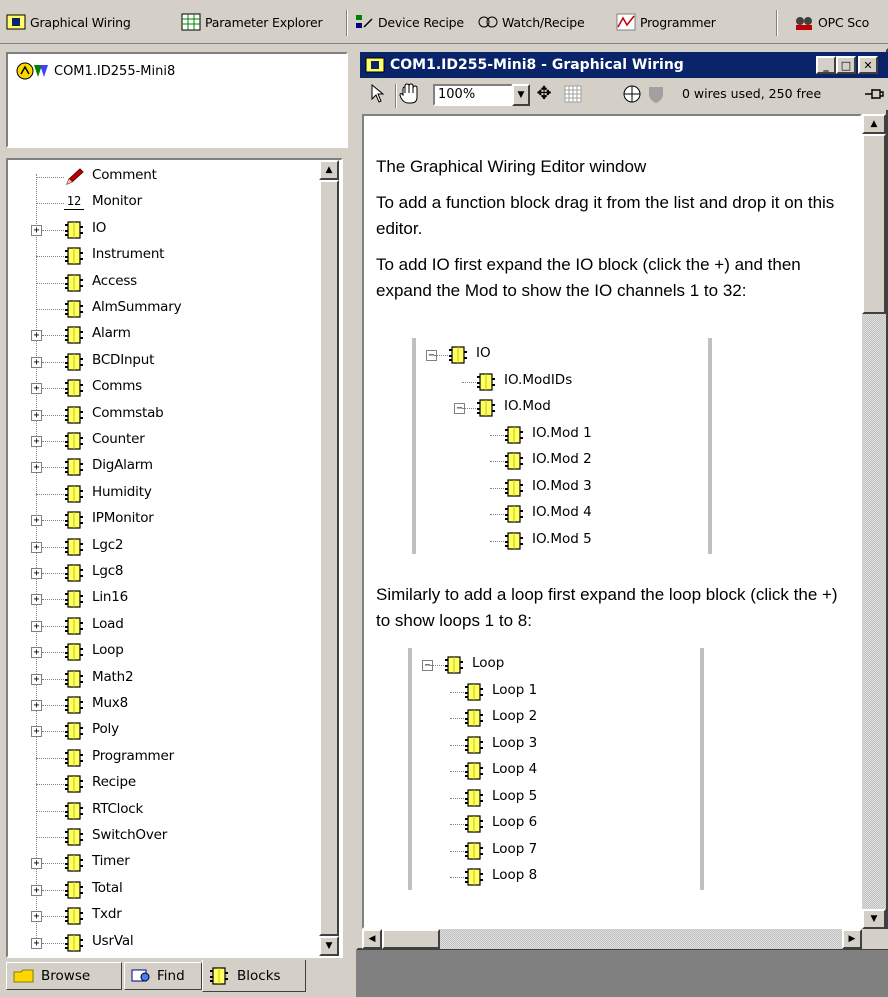 The width and height of the screenshot is (888, 997). What do you see at coordinates (158, 388) in the screenshot?
I see `blocks-item-comms: + Comms` at bounding box center [158, 388].